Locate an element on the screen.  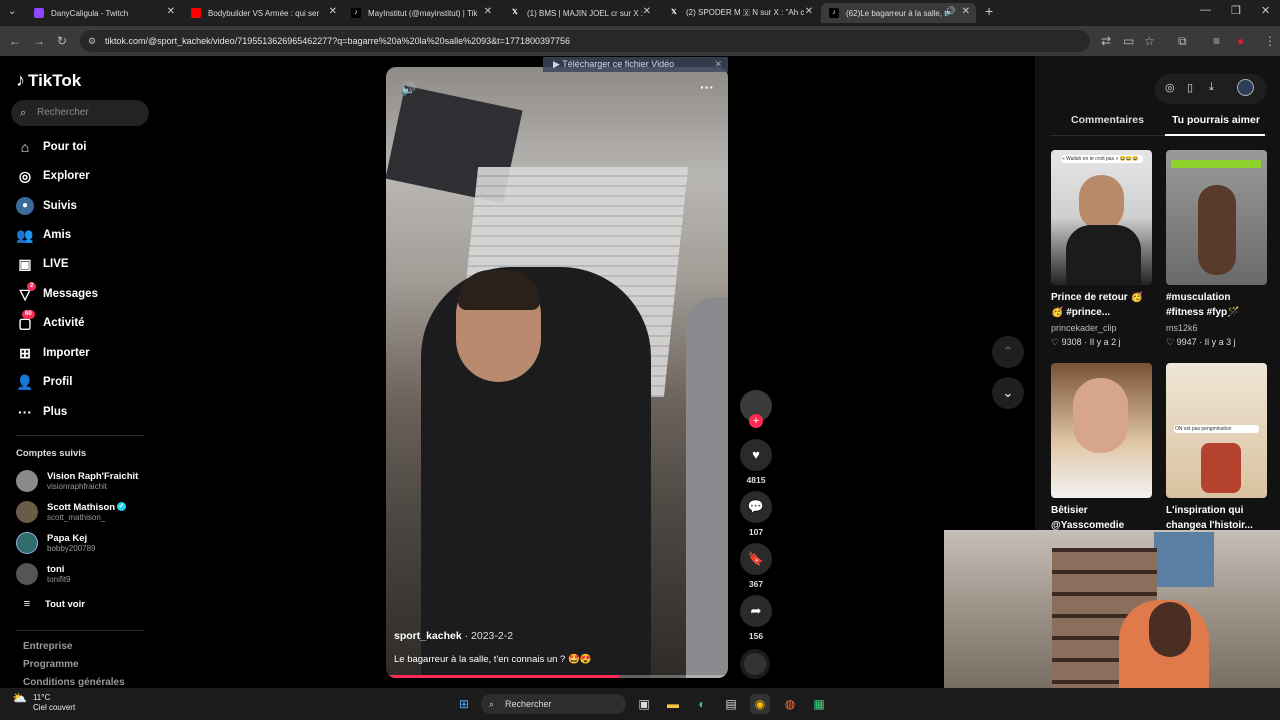
volume-icon: 🔊 is located at coordinates (408, 89).